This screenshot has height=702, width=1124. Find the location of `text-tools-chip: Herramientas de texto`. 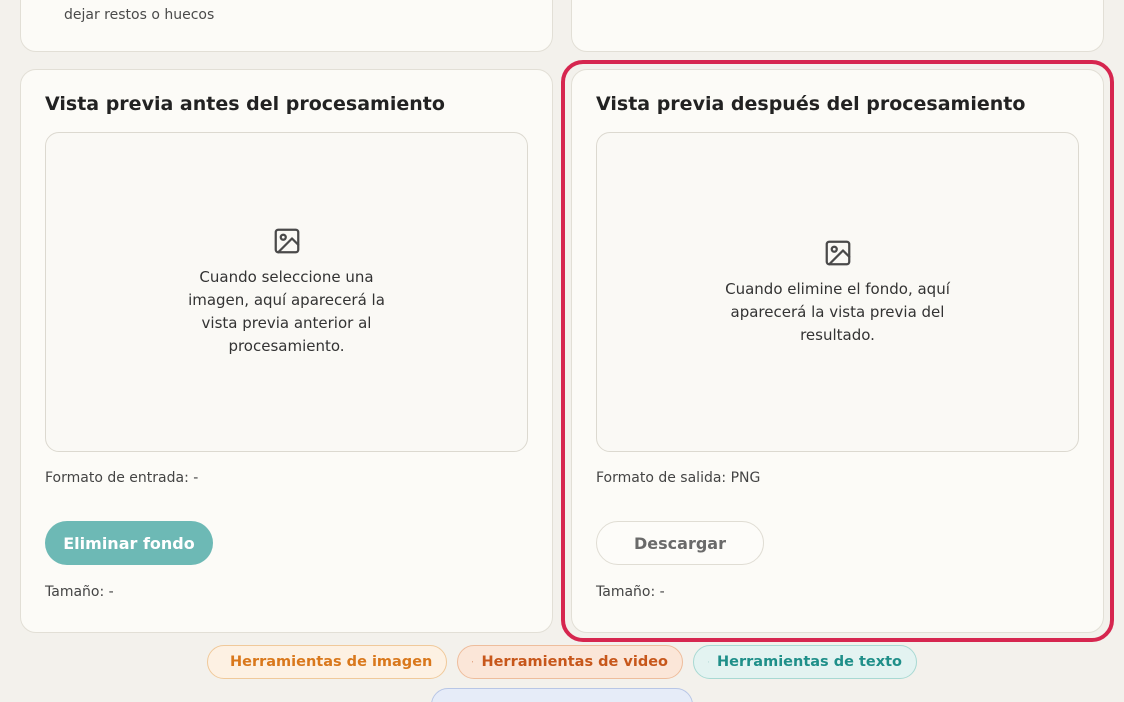

text-tools-chip: Herramientas de texto is located at coordinates (805, 662).